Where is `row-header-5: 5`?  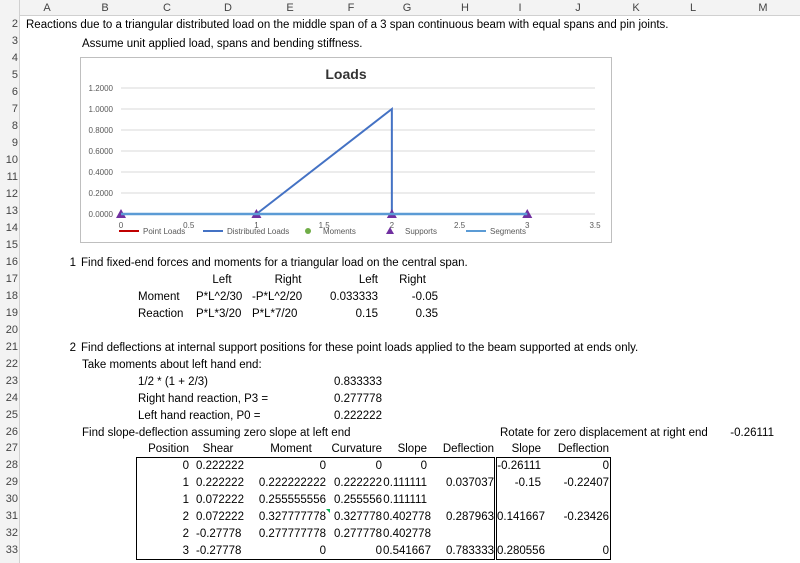 row-header-5: 5 is located at coordinates (9, 75).